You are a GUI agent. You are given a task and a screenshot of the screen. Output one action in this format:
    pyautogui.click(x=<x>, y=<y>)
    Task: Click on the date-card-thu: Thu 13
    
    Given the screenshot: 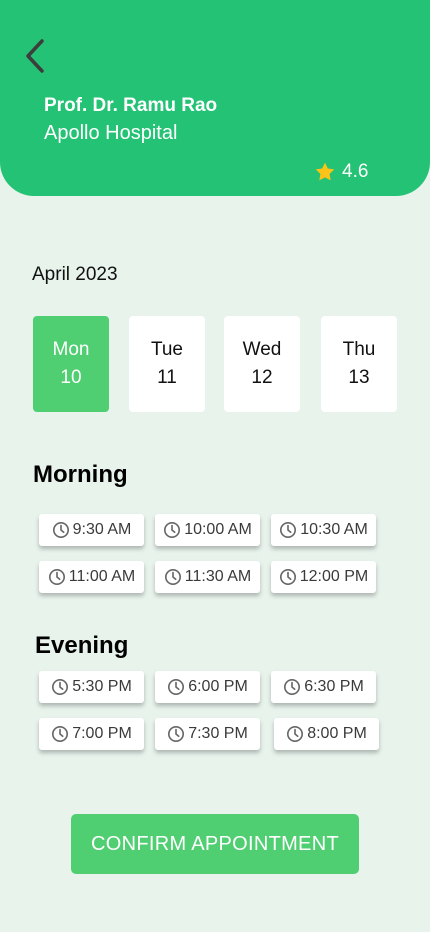 What is the action you would take?
    pyautogui.click(x=359, y=364)
    